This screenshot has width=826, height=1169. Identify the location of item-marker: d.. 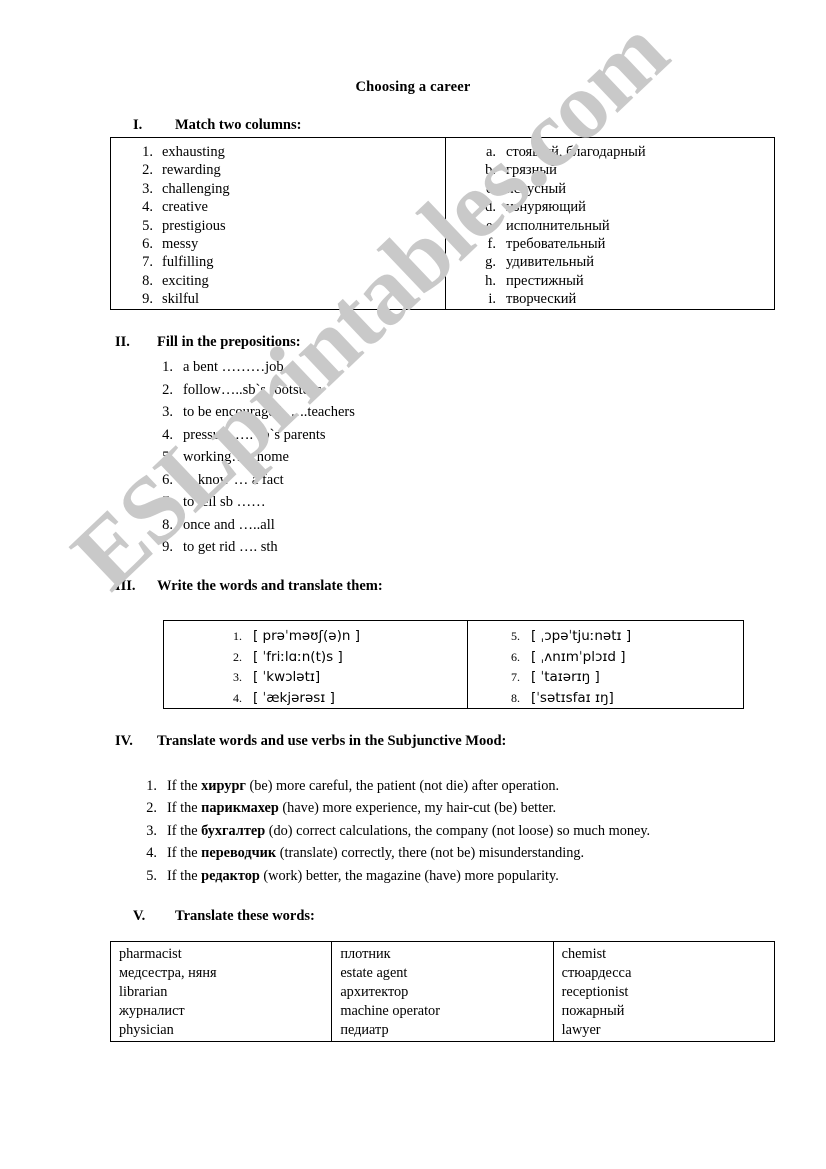
(490, 207).